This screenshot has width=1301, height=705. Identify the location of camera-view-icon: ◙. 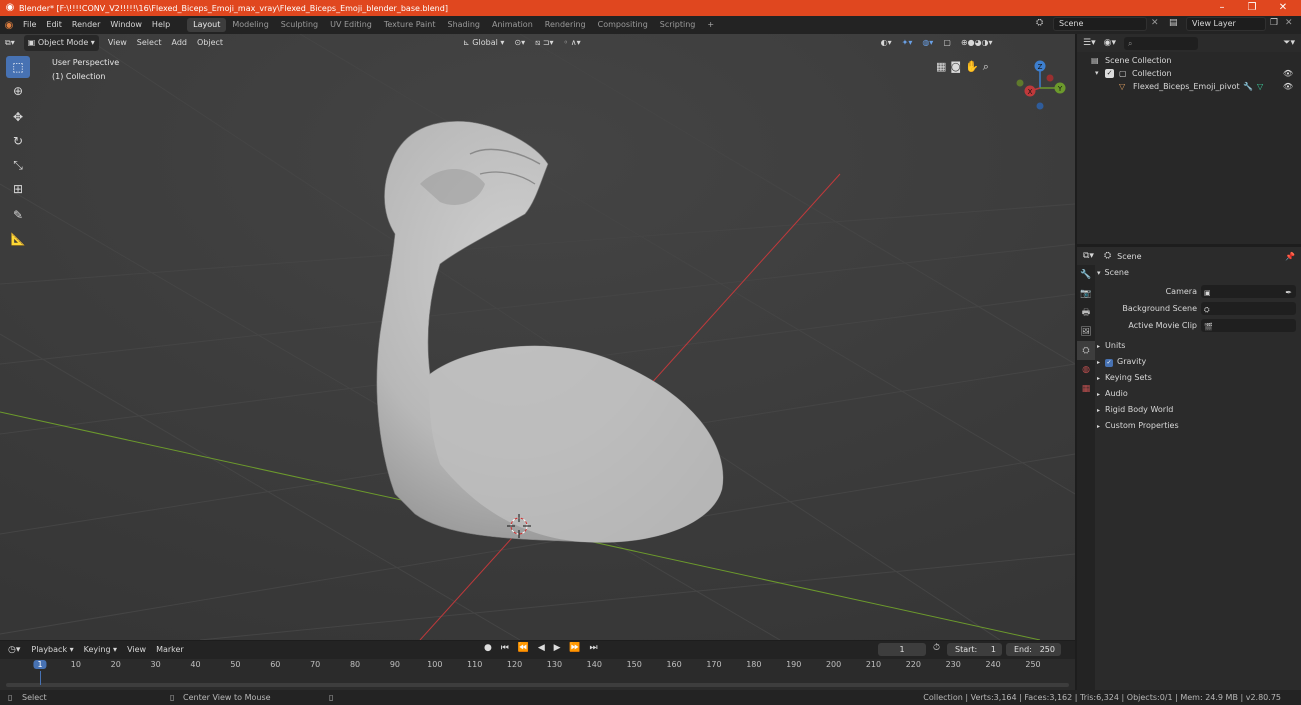
(955, 67).